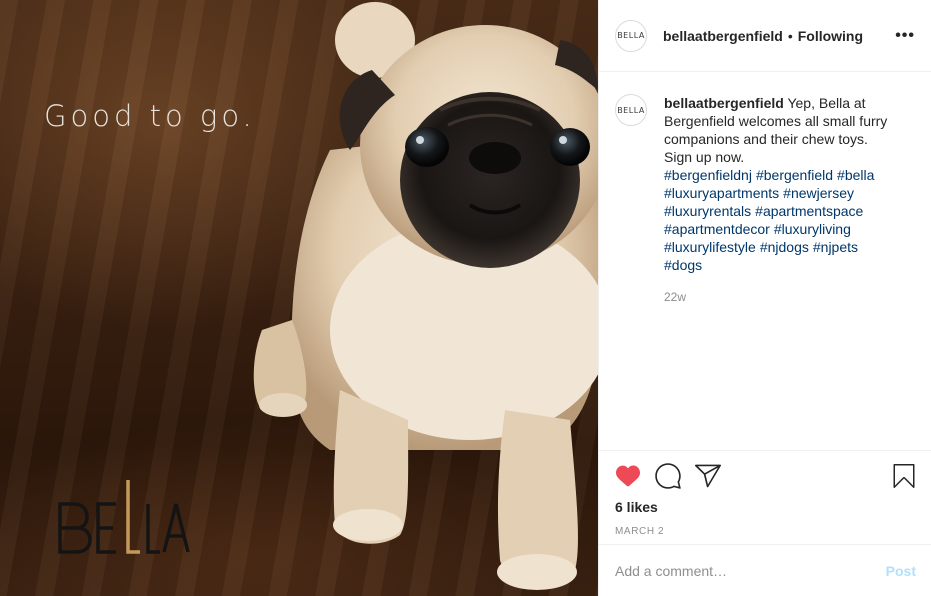 The width and height of the screenshot is (931, 596). Describe the element at coordinates (765, 507) in the screenshot. I see `likes-count: 6 likes` at that location.